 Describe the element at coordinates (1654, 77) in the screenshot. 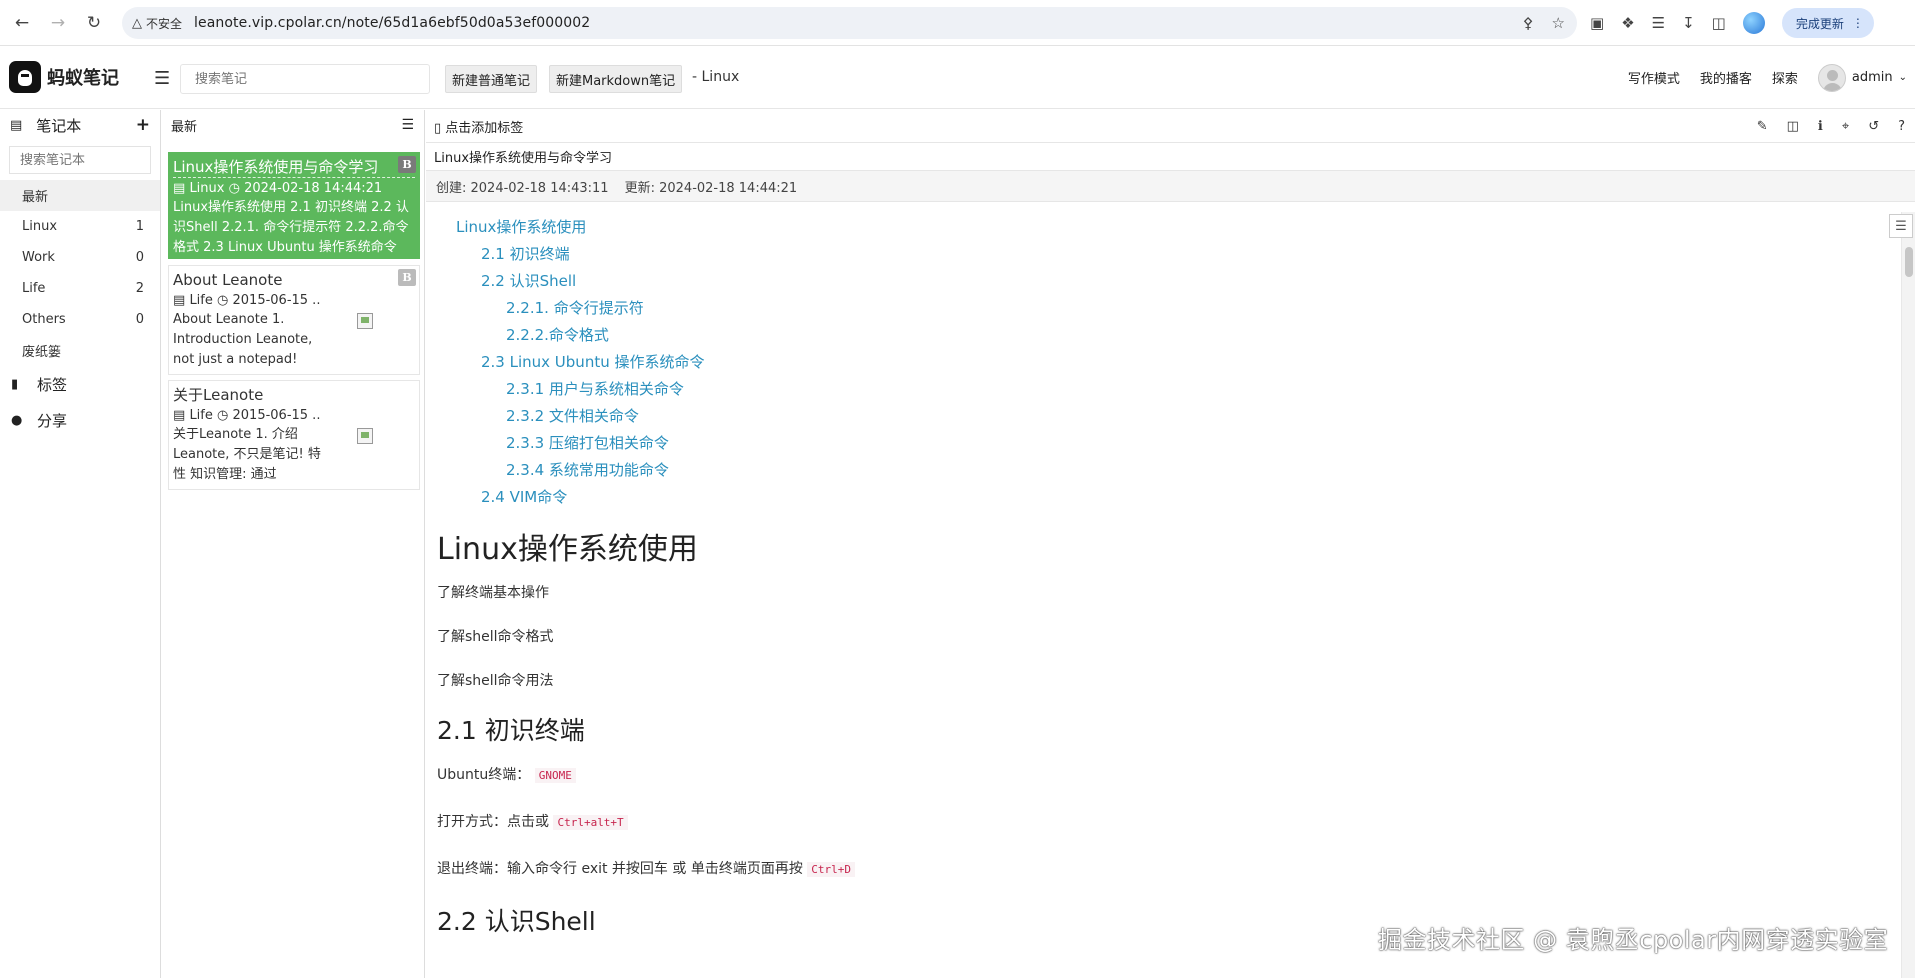

I see `writing-mode-link: 写作模式` at that location.